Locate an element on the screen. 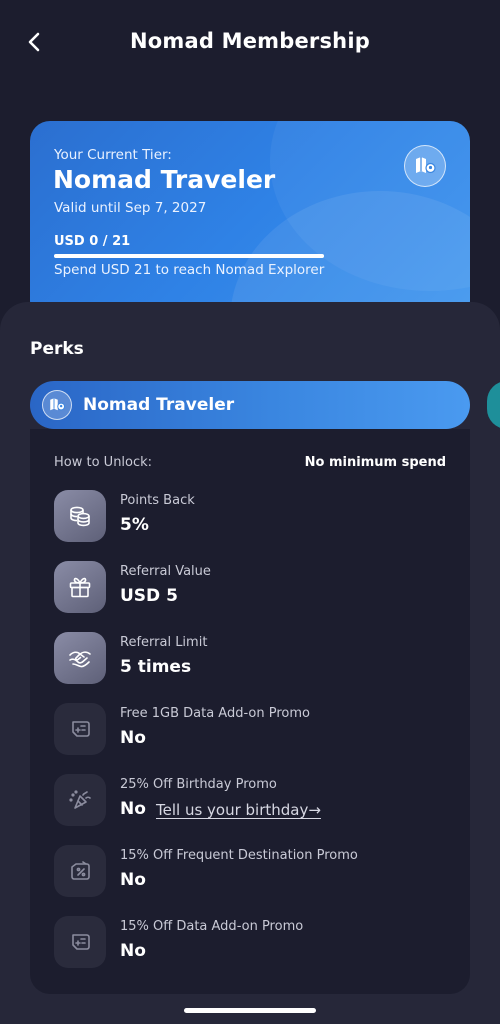  page-title: Nomad Membership is located at coordinates (250, 41).